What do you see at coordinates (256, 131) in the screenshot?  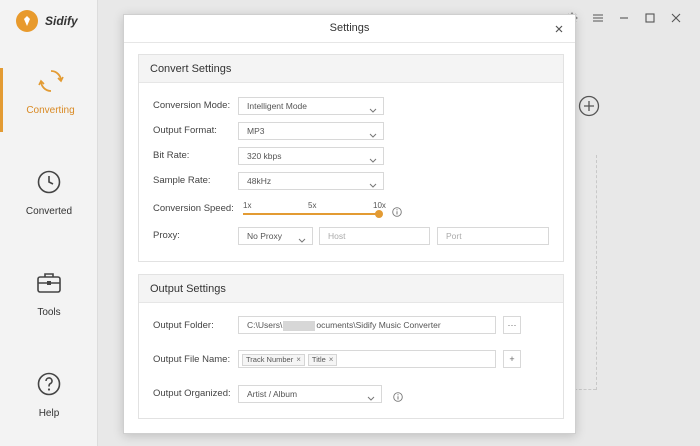 I see `output-format-value: MP3` at bounding box center [256, 131].